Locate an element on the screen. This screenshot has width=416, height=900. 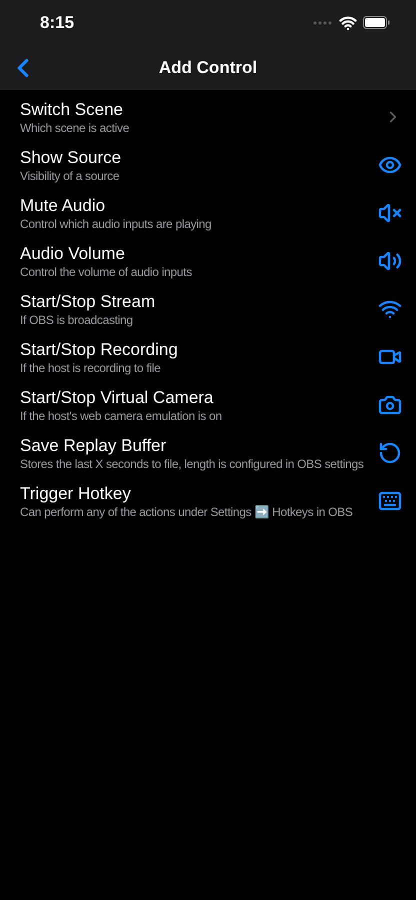
speaker-muted-icon is located at coordinates (390, 213).